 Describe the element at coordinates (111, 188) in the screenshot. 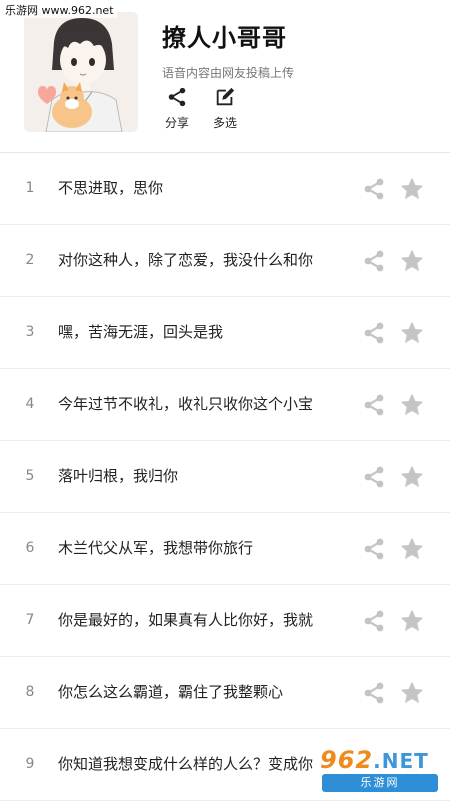

I see `item-text: 不思进取，思你` at that location.